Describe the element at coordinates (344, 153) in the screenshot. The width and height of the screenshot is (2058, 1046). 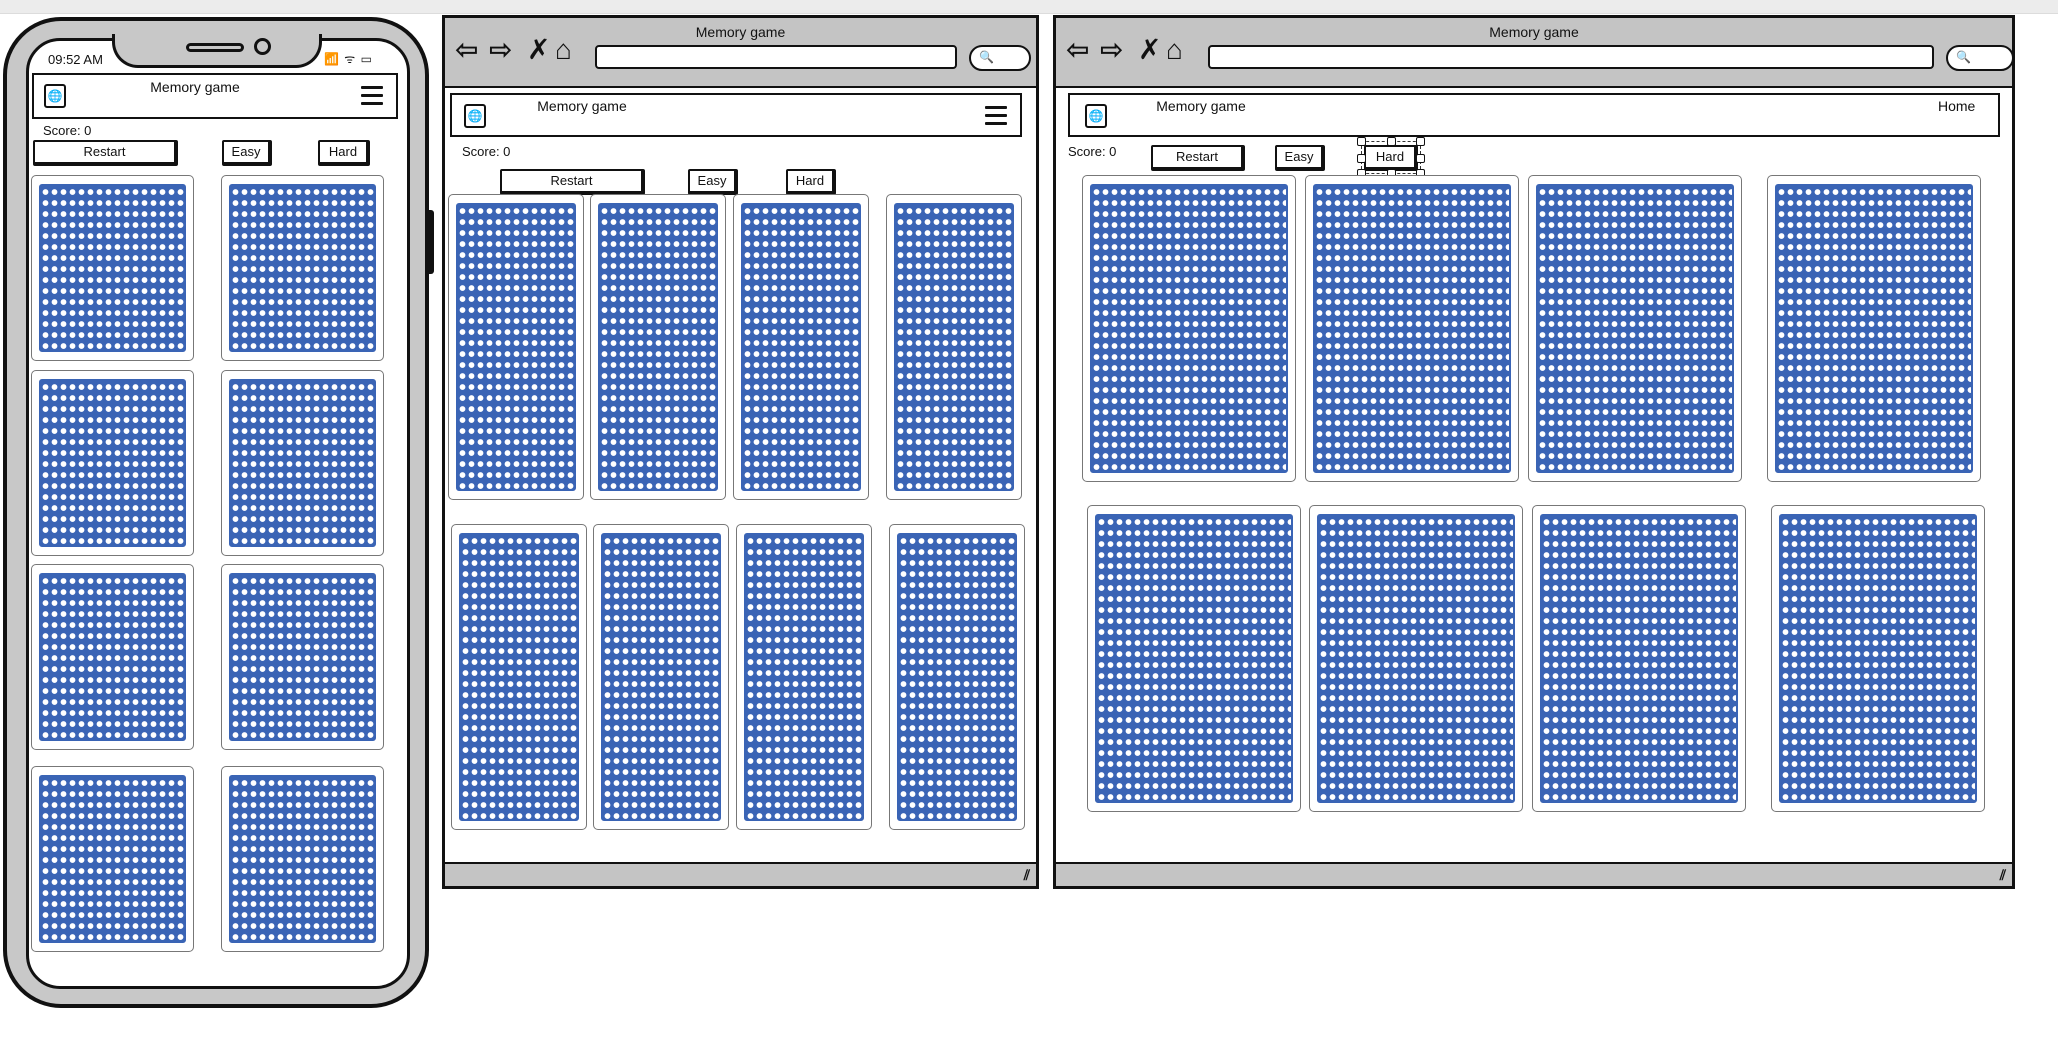
I see `phone-hard-button: Hard` at that location.